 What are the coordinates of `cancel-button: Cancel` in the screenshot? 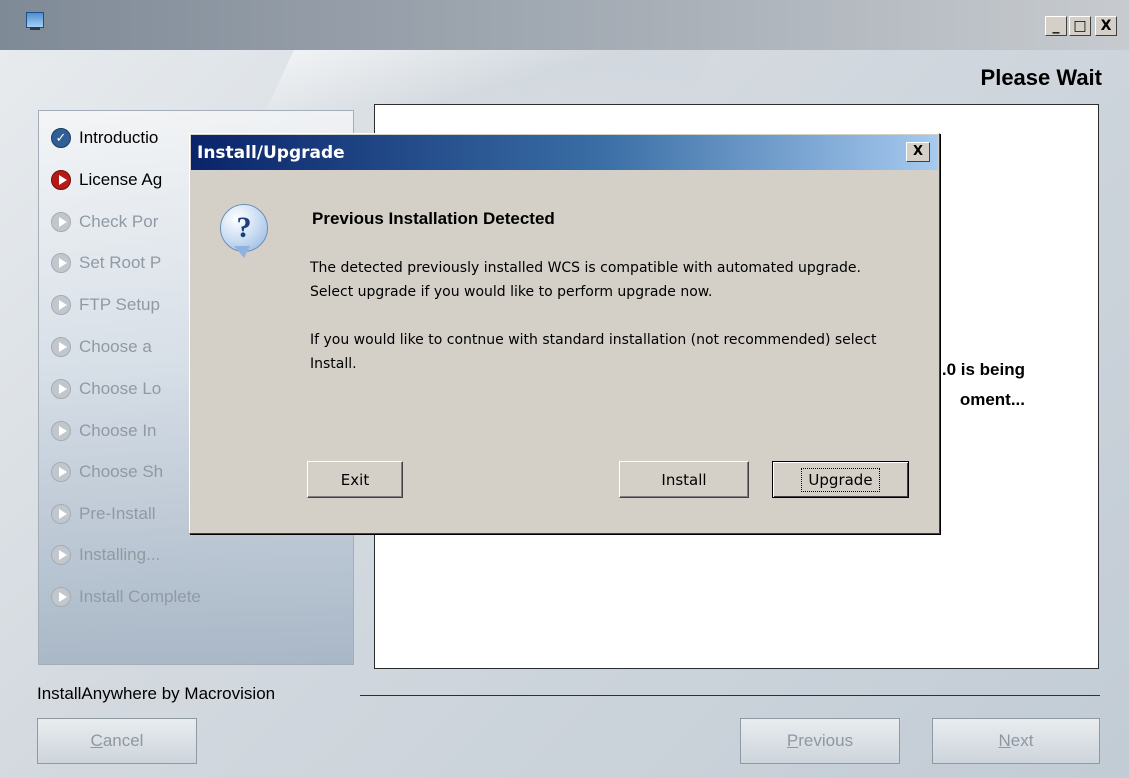 It's located at (117, 741).